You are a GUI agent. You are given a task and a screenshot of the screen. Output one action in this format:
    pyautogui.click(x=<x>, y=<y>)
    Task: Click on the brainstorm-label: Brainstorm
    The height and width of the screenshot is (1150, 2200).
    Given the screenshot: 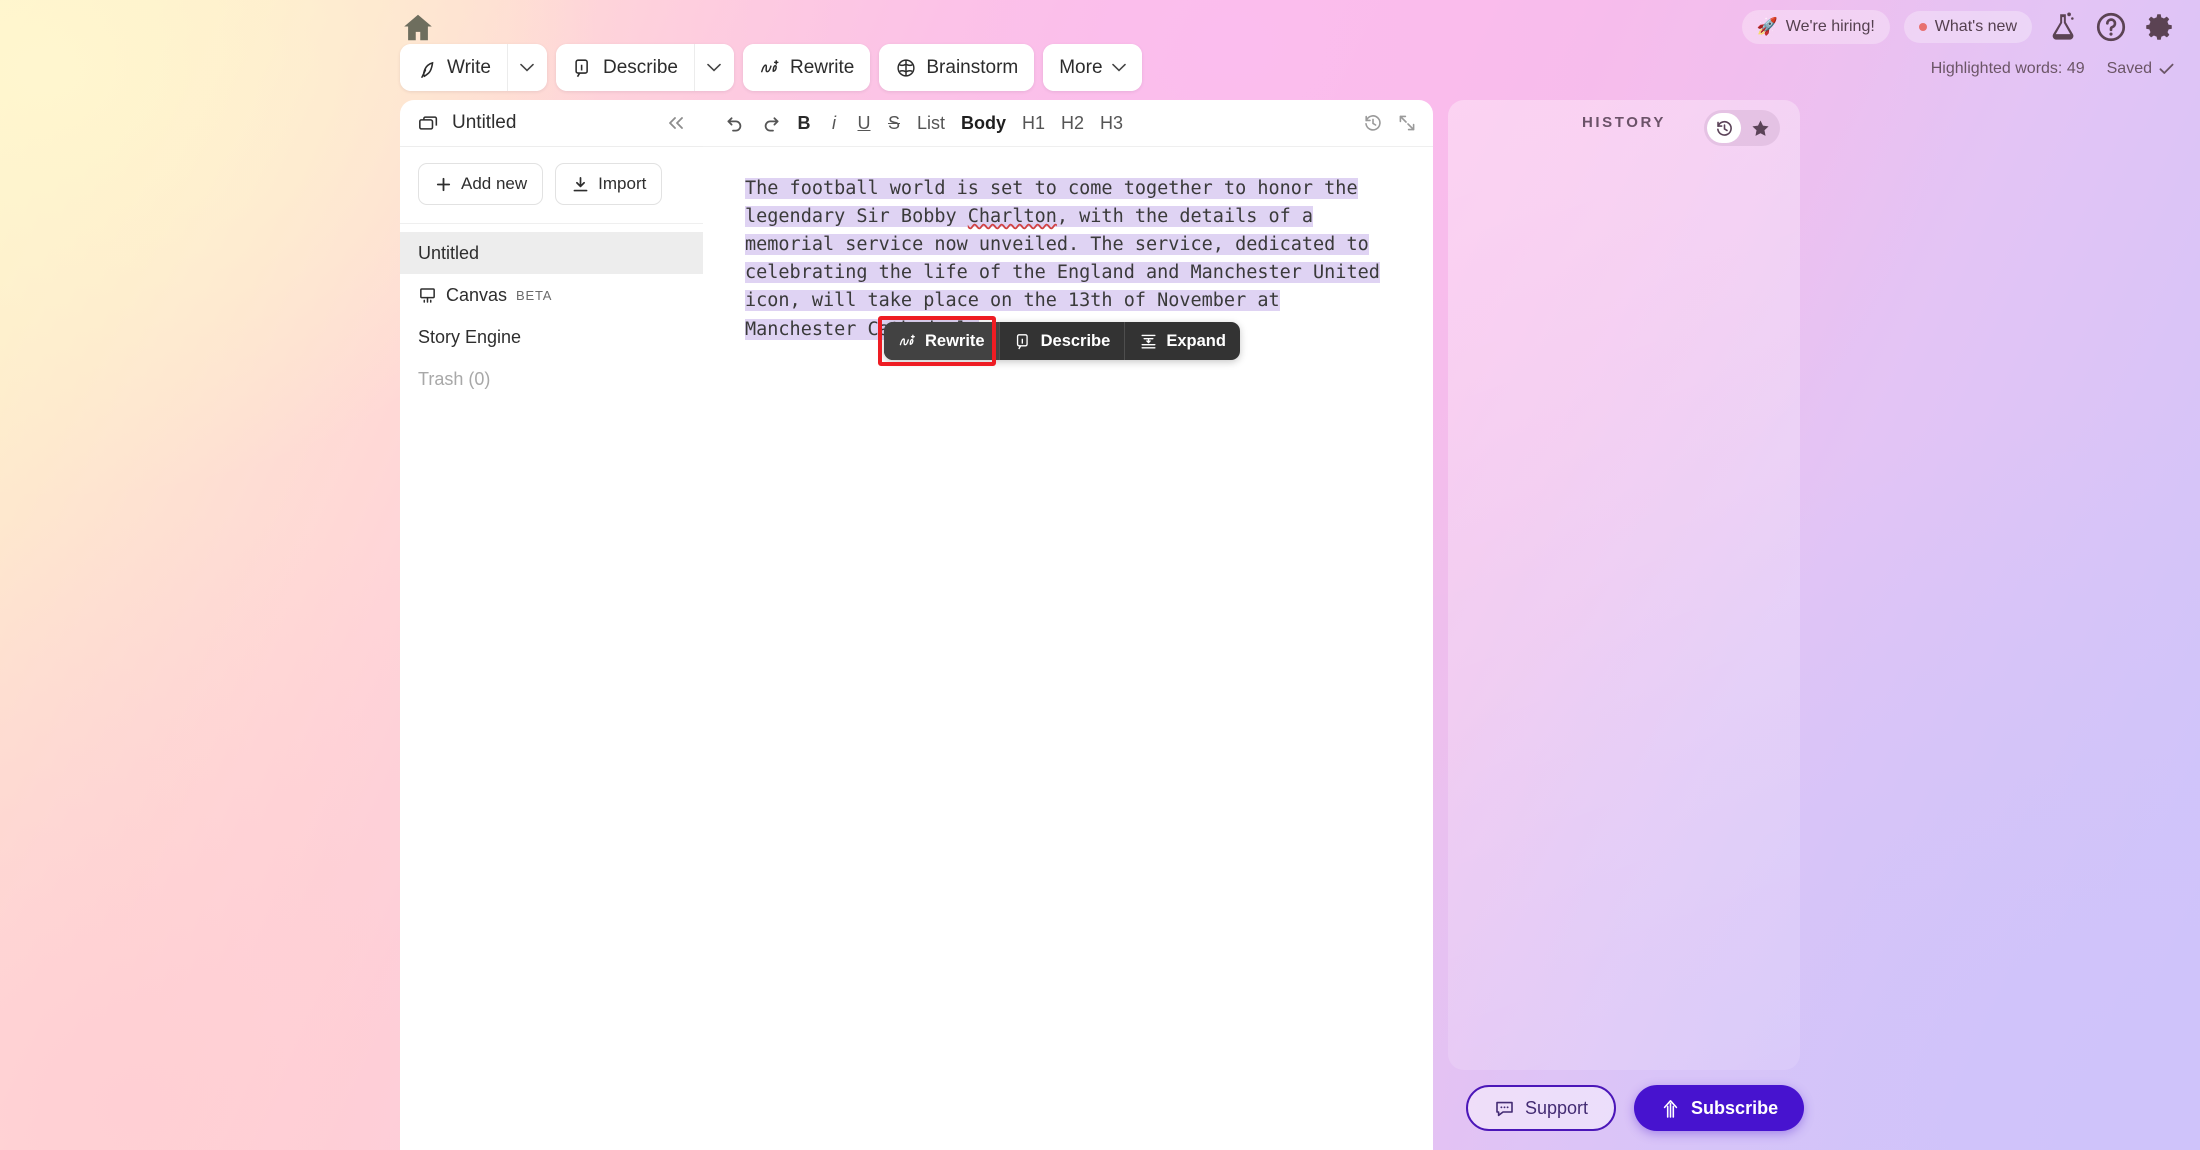 What is the action you would take?
    pyautogui.click(x=972, y=67)
    